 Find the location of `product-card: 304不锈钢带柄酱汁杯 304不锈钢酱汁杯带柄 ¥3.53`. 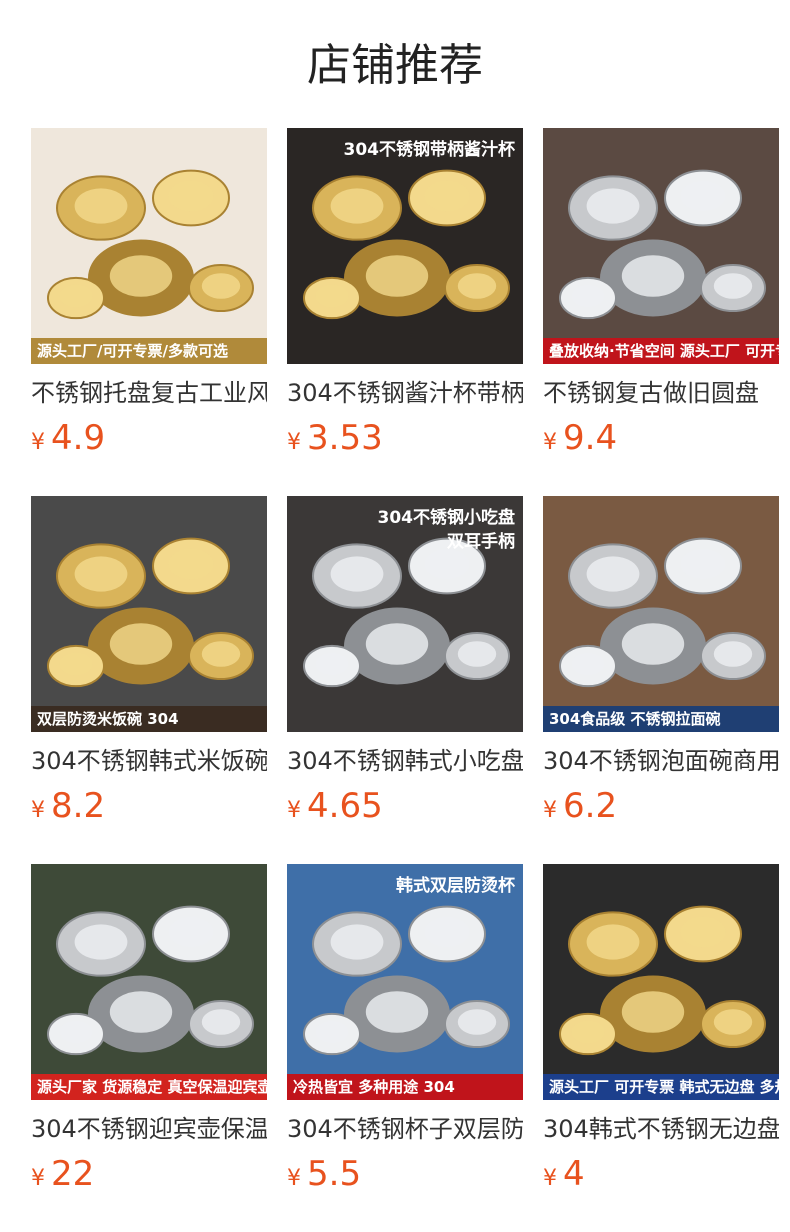

product-card: 304不锈钢带柄酱汁杯 304不锈钢酱汁杯带柄 ¥3.53 is located at coordinates (405, 293).